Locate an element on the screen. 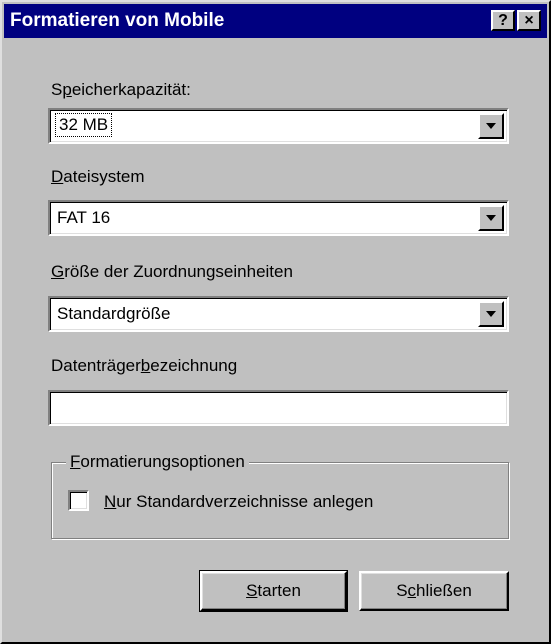  help-button: ? is located at coordinates (503, 20).